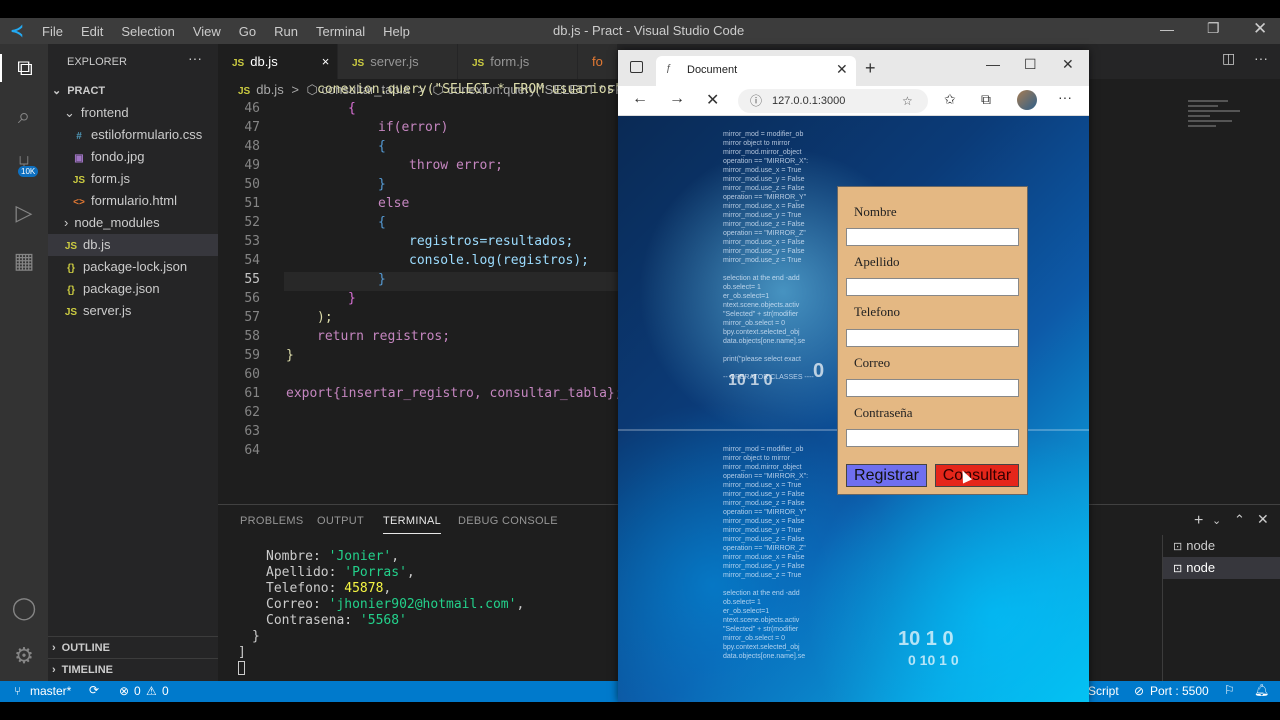 This screenshot has height=720, width=1280. What do you see at coordinates (1030, 64) in the screenshot?
I see `maximize-icon: ☐` at bounding box center [1030, 64].